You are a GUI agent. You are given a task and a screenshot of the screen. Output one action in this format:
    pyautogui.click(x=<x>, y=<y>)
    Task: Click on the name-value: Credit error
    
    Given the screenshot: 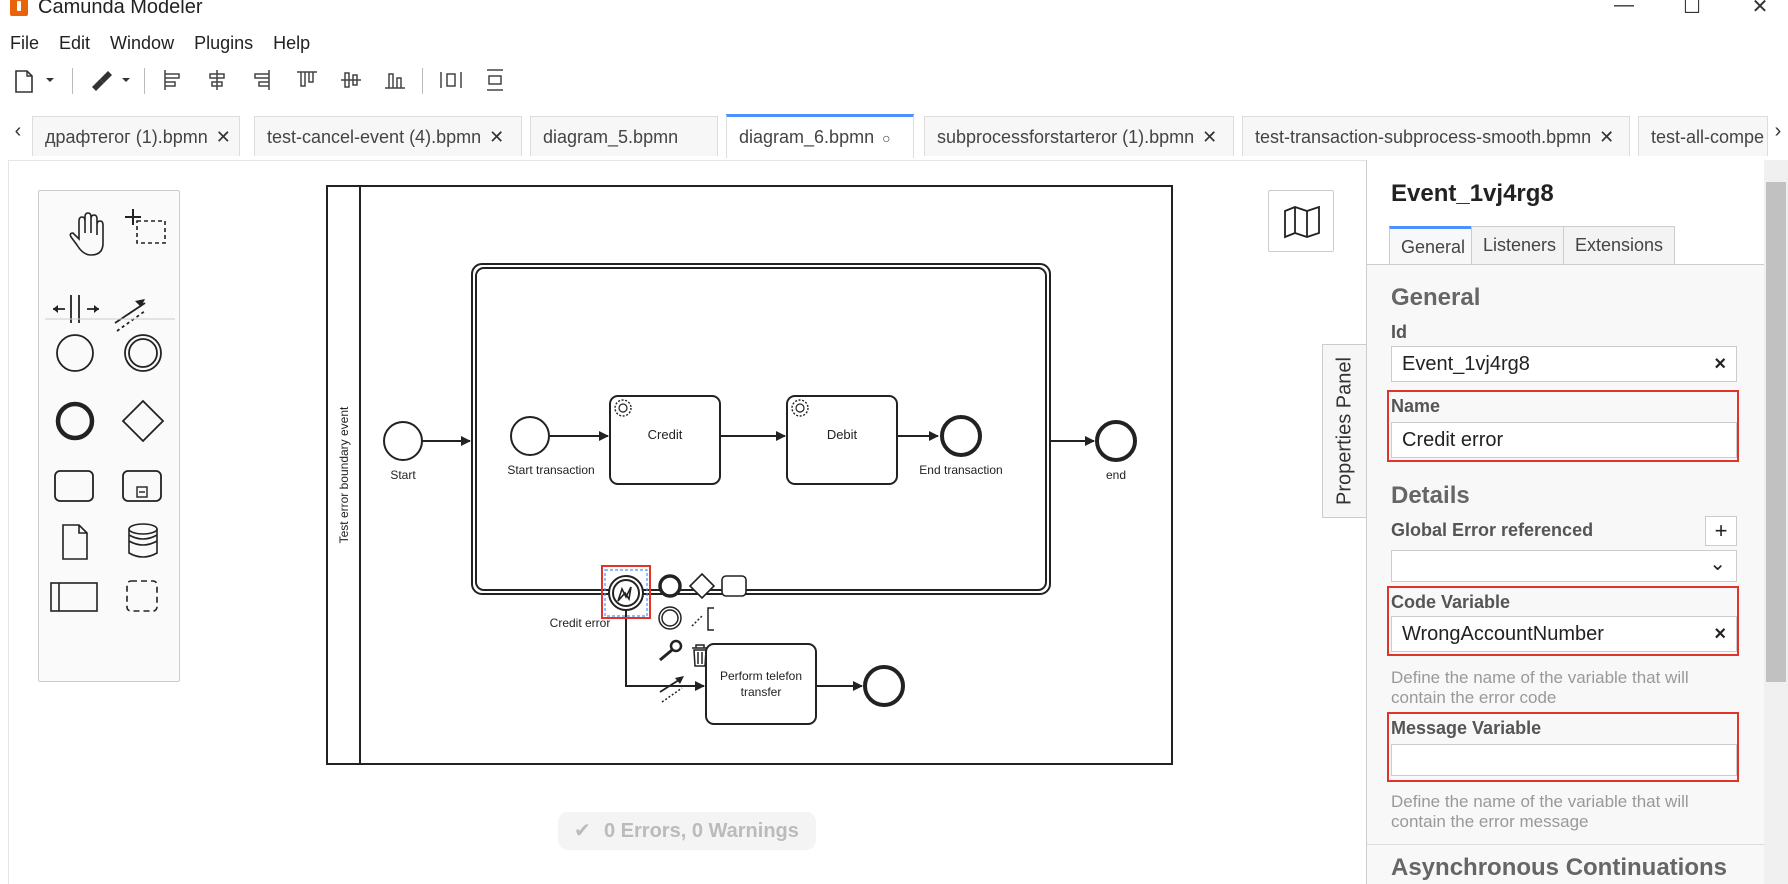 What is the action you would take?
    pyautogui.click(x=1453, y=440)
    